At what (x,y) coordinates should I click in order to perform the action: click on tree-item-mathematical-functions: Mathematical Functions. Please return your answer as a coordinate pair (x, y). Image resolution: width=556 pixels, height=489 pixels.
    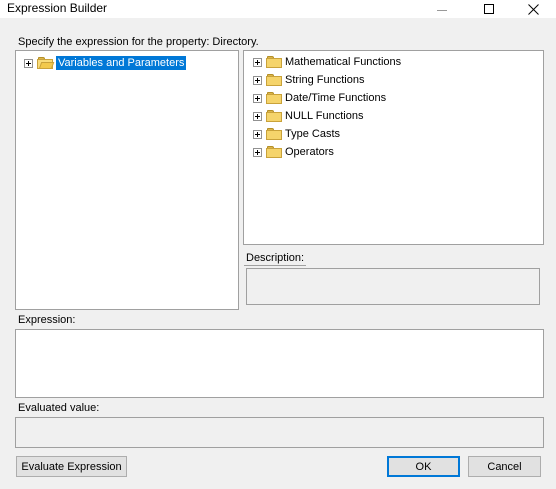
    Looking at the image, I should click on (327, 62).